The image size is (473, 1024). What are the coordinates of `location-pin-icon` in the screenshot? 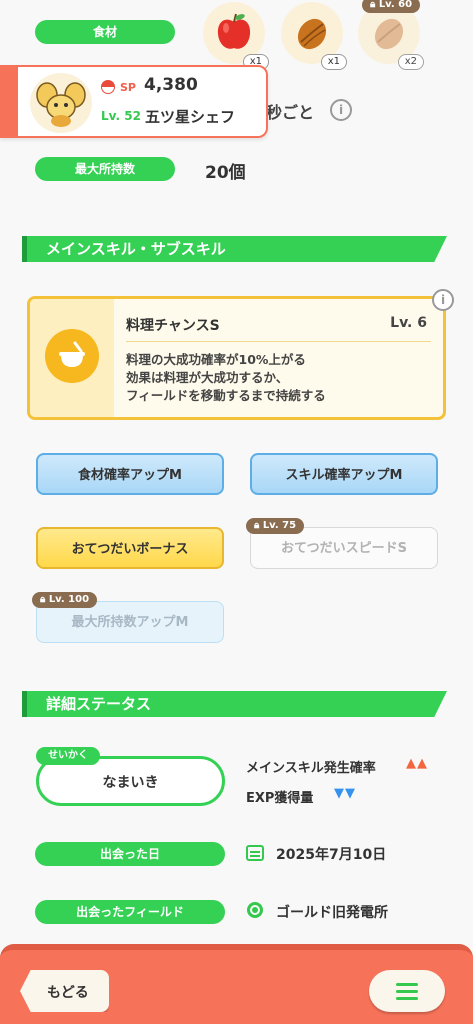 It's located at (255, 910).